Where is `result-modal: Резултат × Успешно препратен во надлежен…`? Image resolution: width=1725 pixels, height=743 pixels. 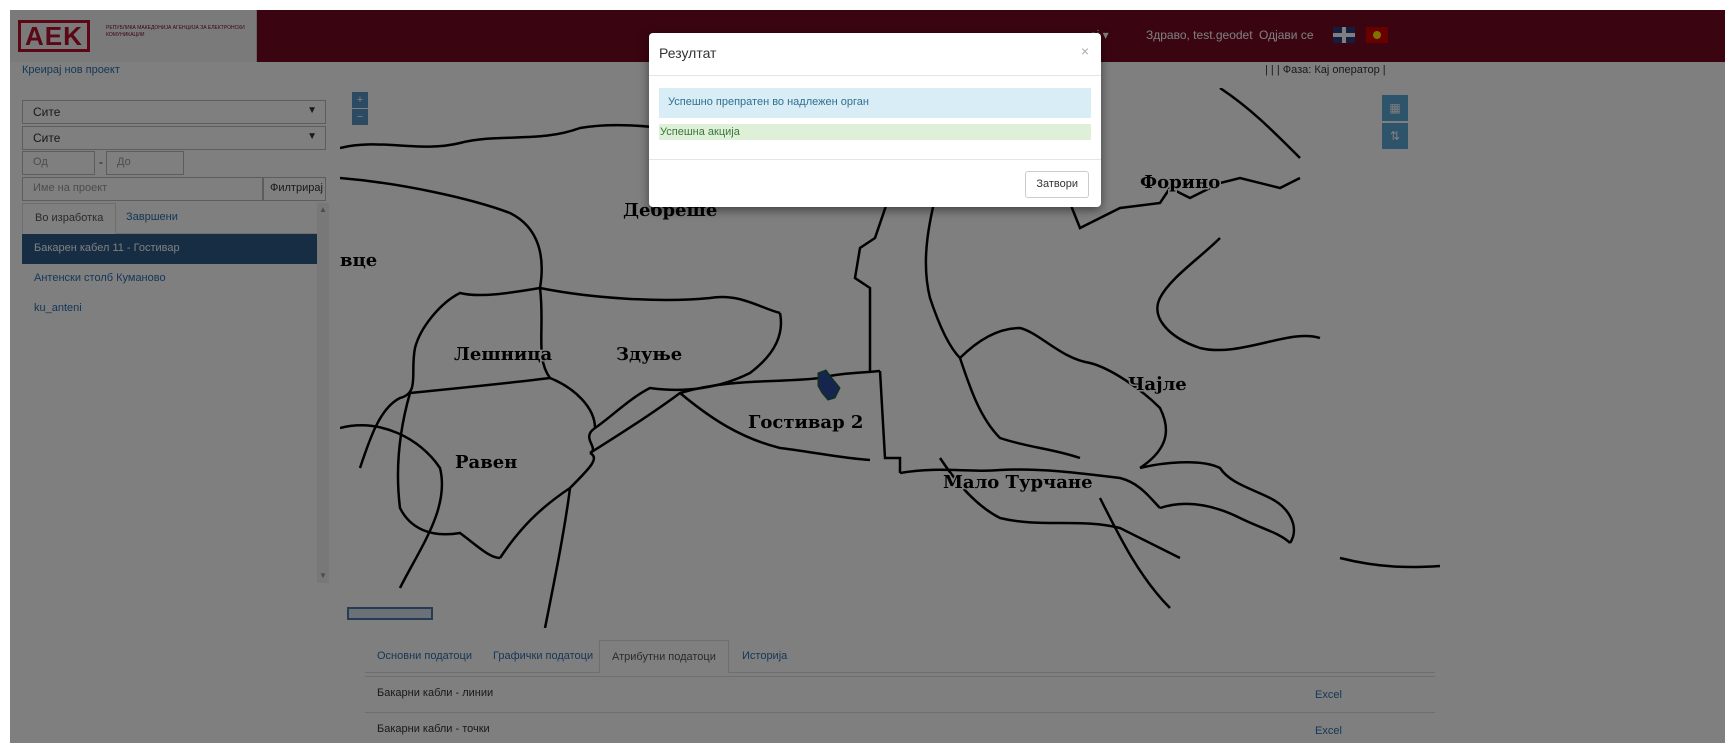
result-modal: Резултат × Успешно препратен во надлежен… is located at coordinates (875, 120).